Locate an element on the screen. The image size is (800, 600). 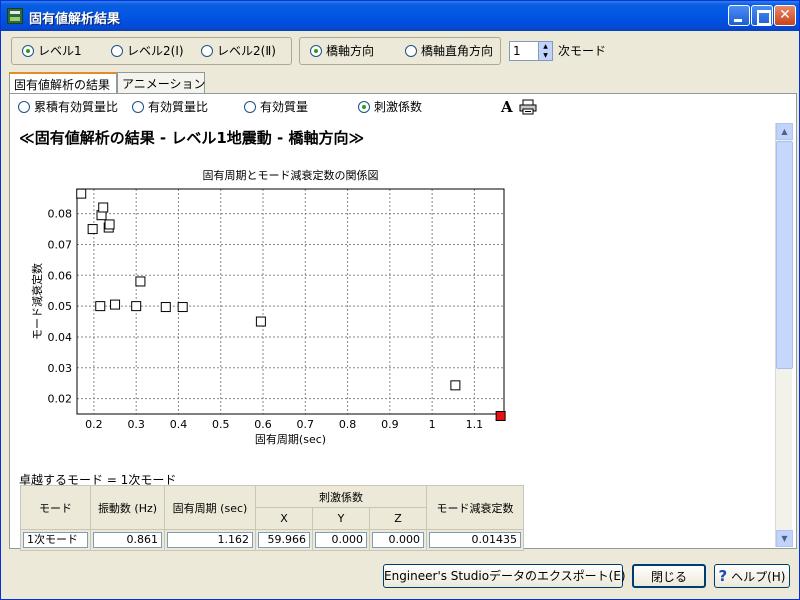
x-tick-label: 0.5 is located at coordinates (221, 424).